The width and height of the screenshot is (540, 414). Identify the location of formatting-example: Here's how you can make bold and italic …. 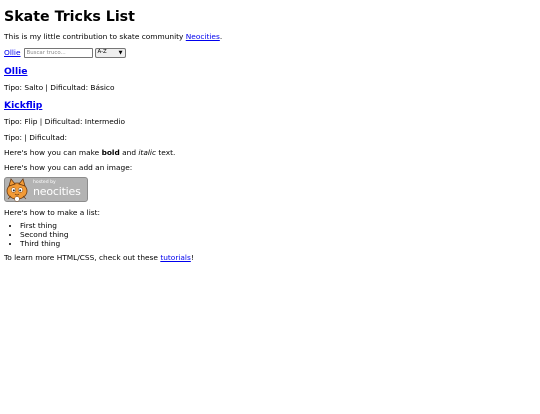
(270, 152).